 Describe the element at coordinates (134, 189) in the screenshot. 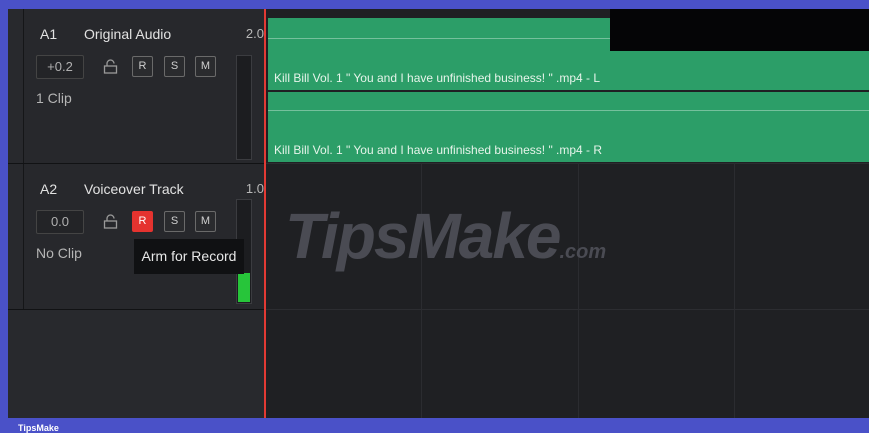

I see `track-name: Voiceover Track` at that location.